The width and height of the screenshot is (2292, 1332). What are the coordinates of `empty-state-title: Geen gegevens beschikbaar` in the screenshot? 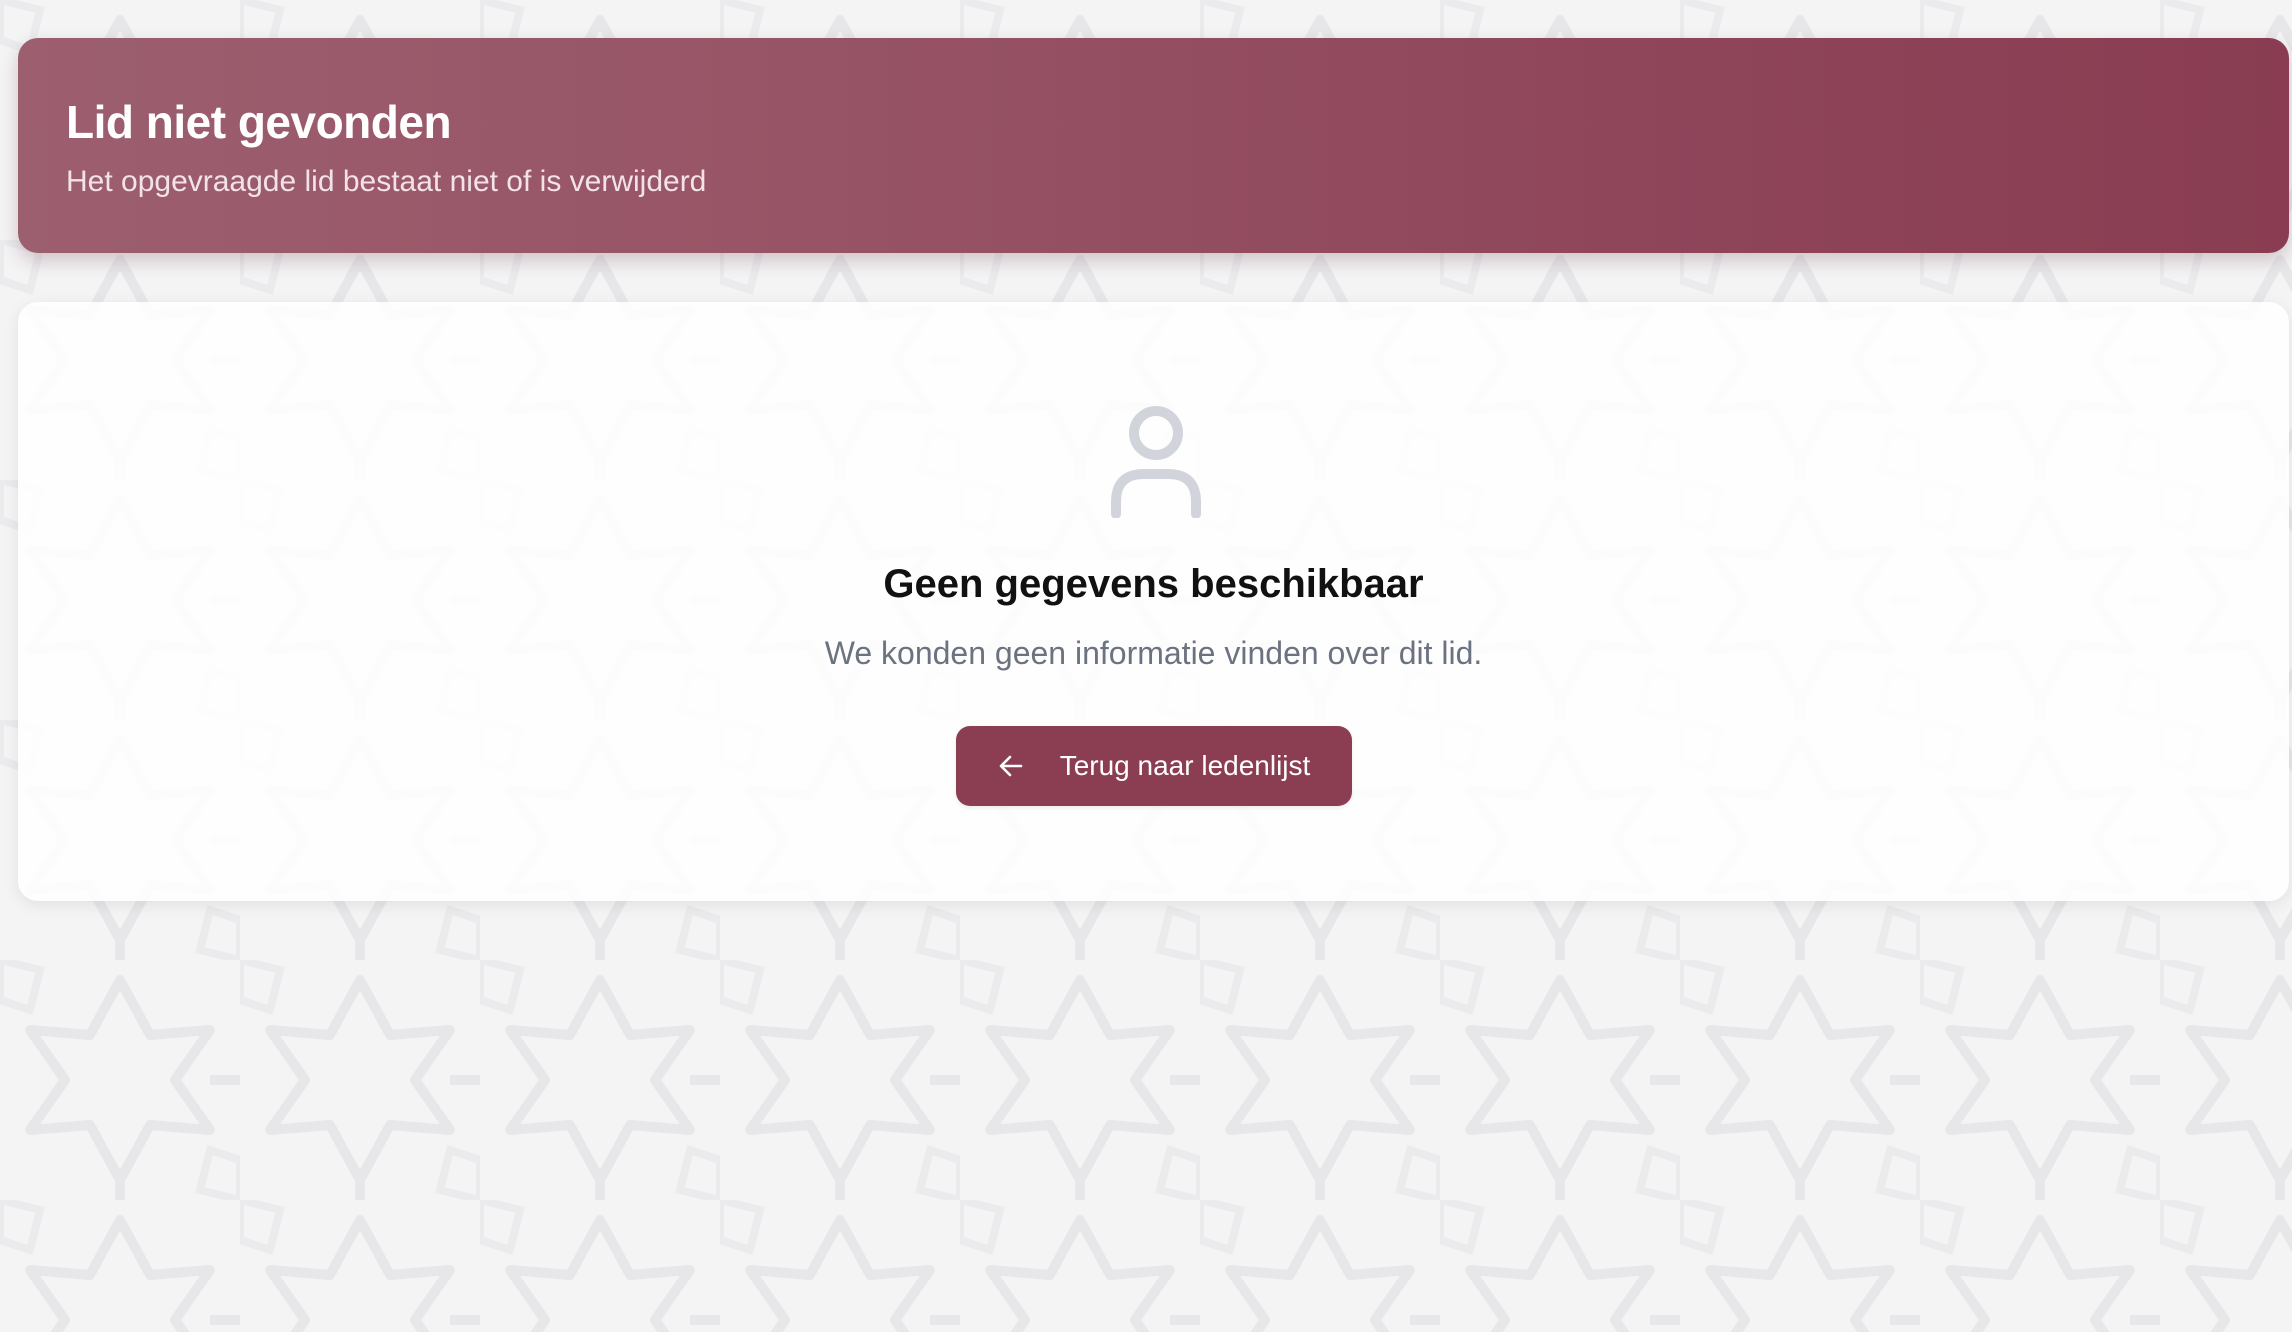 It's located at (1153, 584).